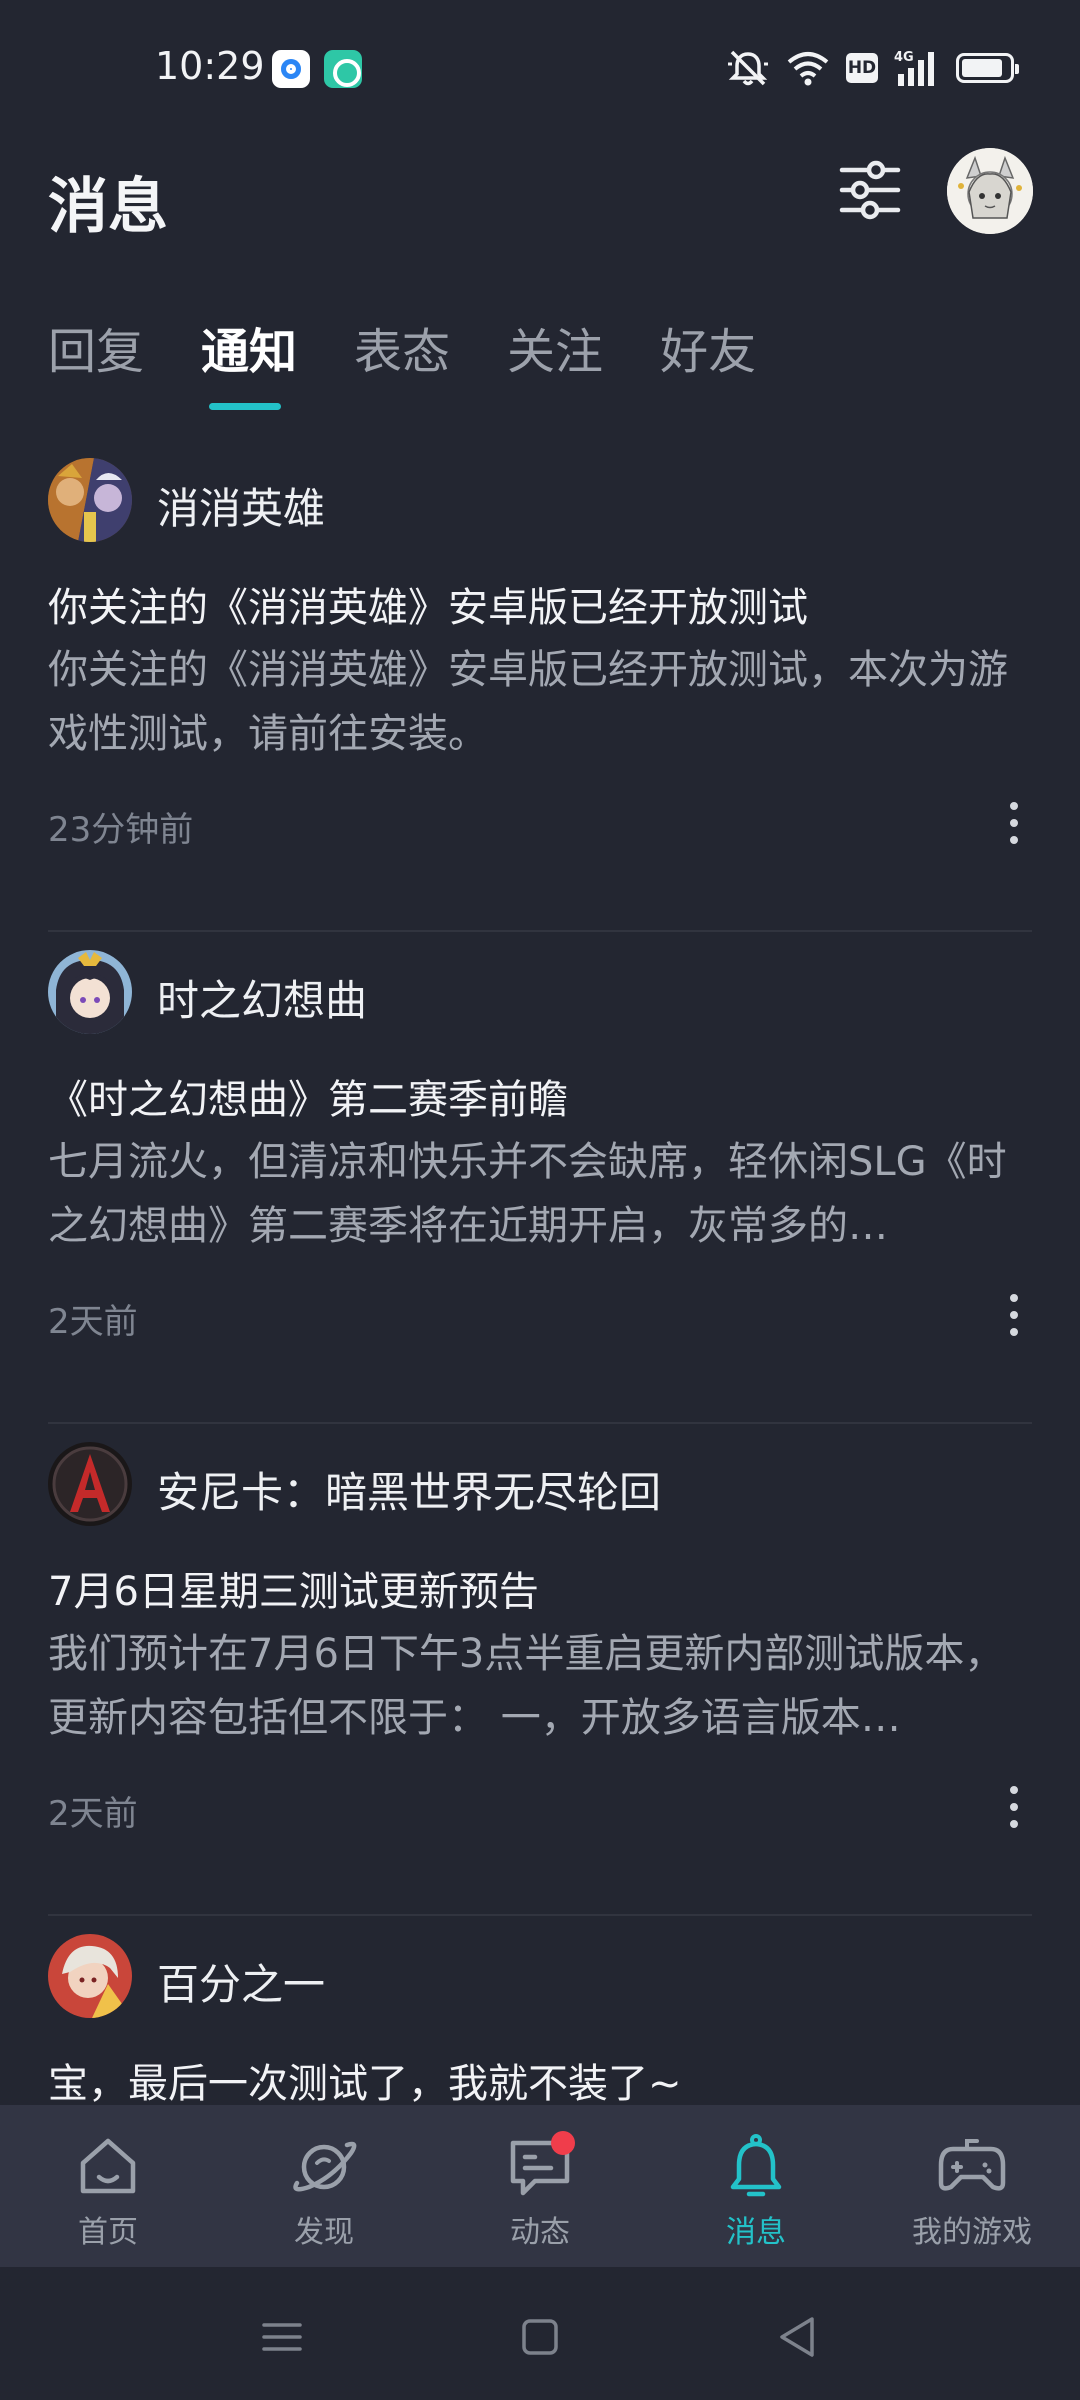  What do you see at coordinates (540, 2010) in the screenshot?
I see `list-item: 百分之一 宝，最后一次测试了，我就不装了~` at bounding box center [540, 2010].